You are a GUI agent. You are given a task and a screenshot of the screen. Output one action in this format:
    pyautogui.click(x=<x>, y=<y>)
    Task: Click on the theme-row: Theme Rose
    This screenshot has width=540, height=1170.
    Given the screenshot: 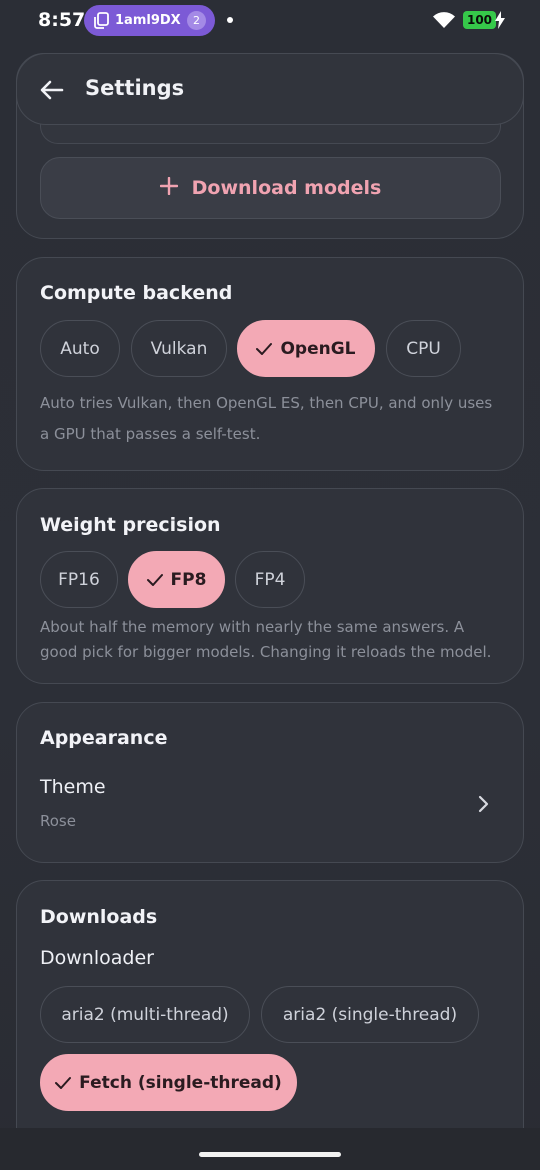 What is the action you would take?
    pyautogui.click(x=270, y=806)
    